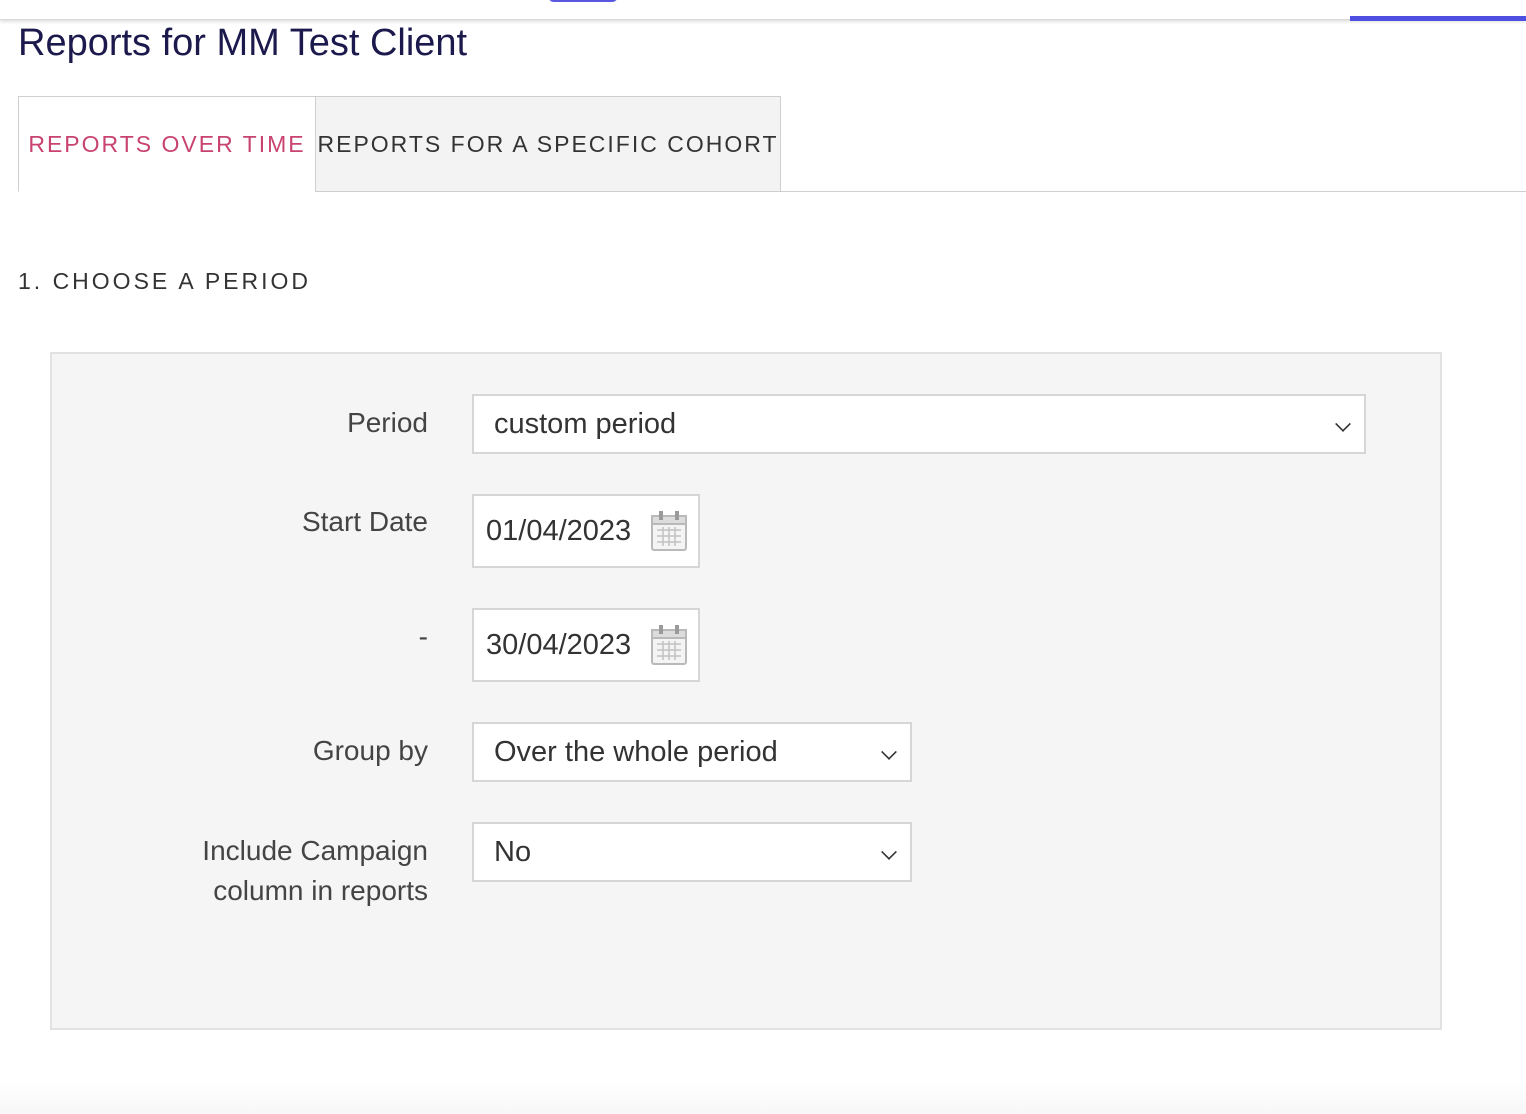  What do you see at coordinates (167, 144) in the screenshot?
I see `tab-reports-over-time: REPORTS OVER TIME` at bounding box center [167, 144].